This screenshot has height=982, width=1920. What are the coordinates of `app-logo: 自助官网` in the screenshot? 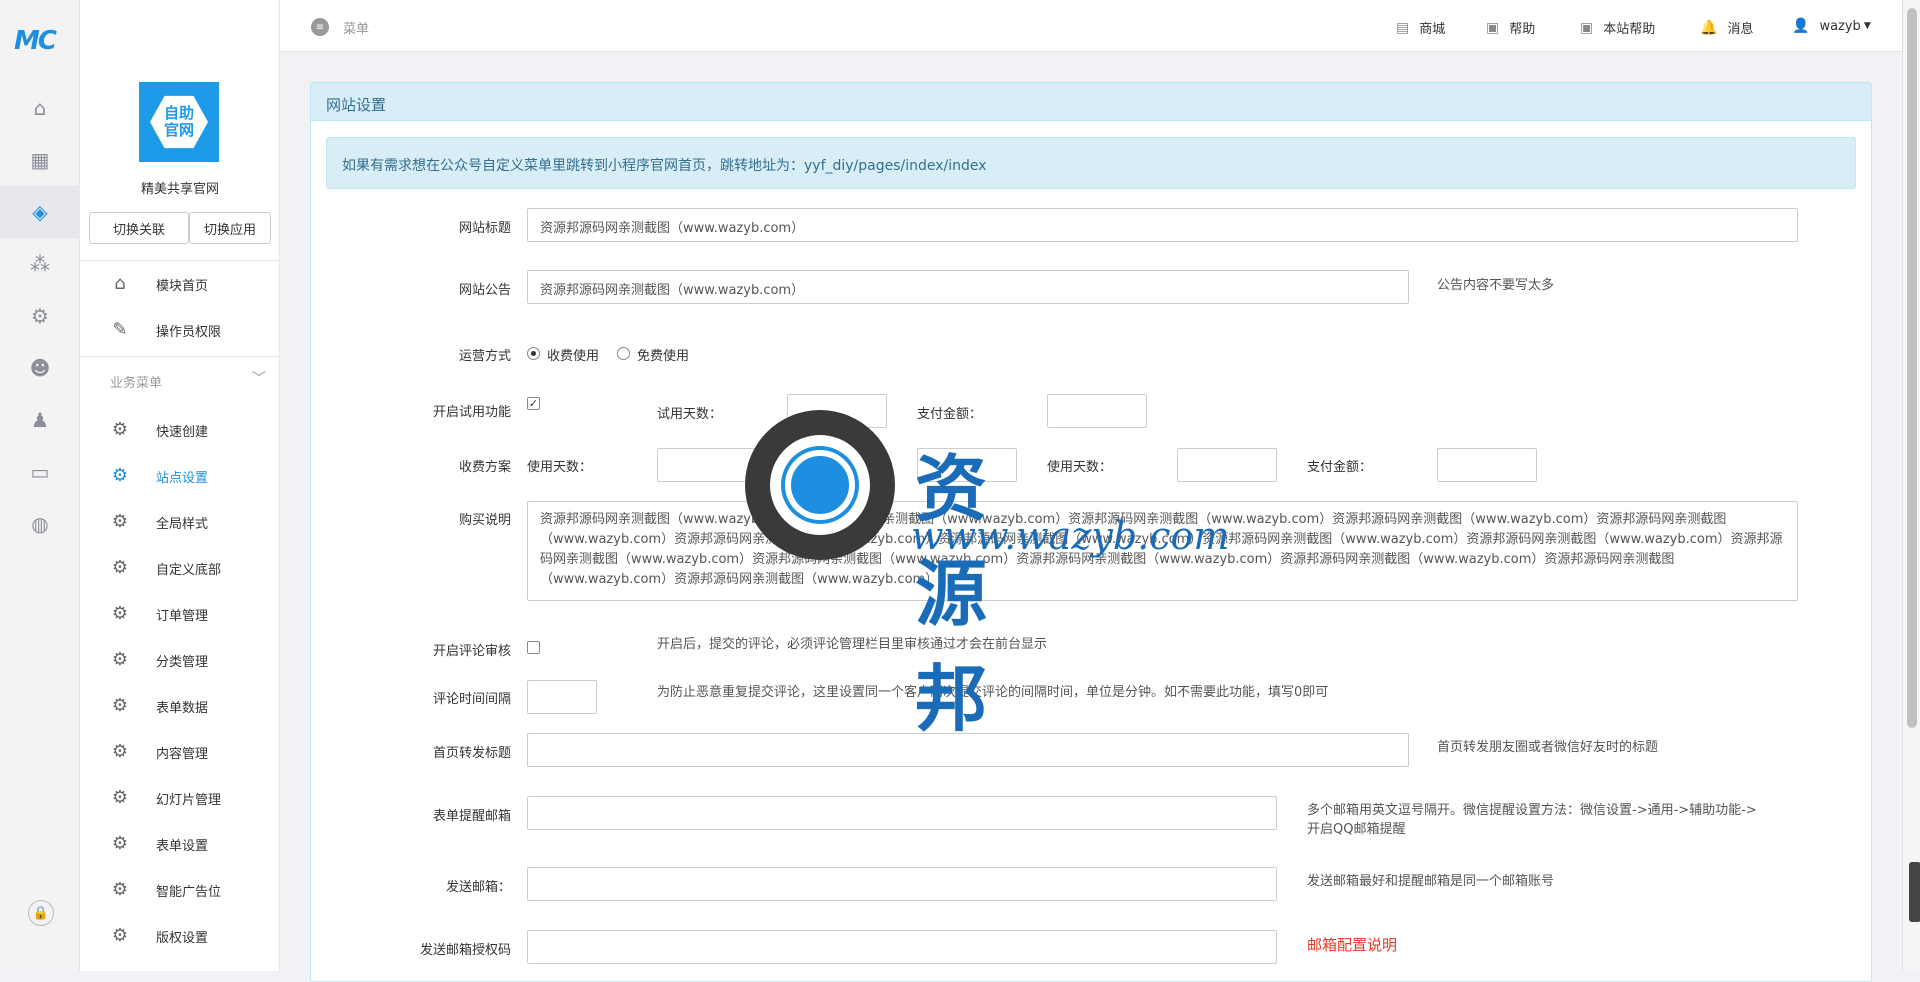 It's located at (179, 122).